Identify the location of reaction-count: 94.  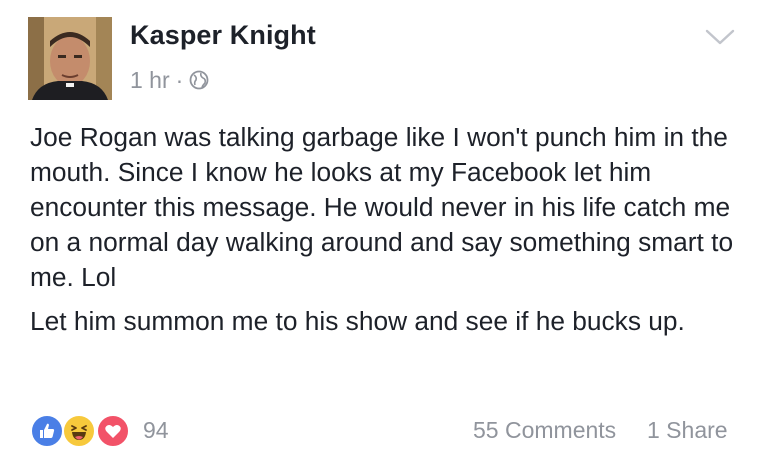
(156, 430).